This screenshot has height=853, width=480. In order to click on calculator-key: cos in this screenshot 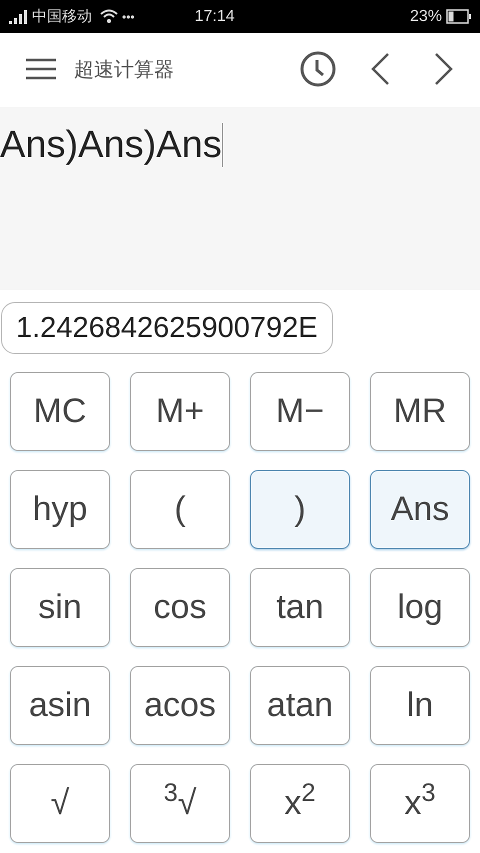, I will do `click(180, 607)`.